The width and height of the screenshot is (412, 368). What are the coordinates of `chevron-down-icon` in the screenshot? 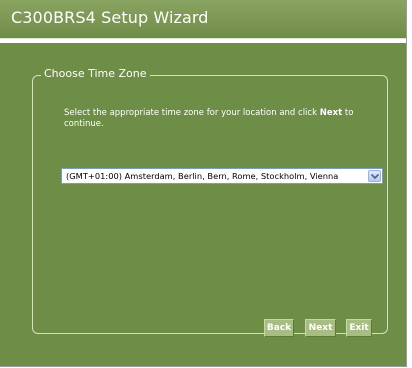 It's located at (375, 176).